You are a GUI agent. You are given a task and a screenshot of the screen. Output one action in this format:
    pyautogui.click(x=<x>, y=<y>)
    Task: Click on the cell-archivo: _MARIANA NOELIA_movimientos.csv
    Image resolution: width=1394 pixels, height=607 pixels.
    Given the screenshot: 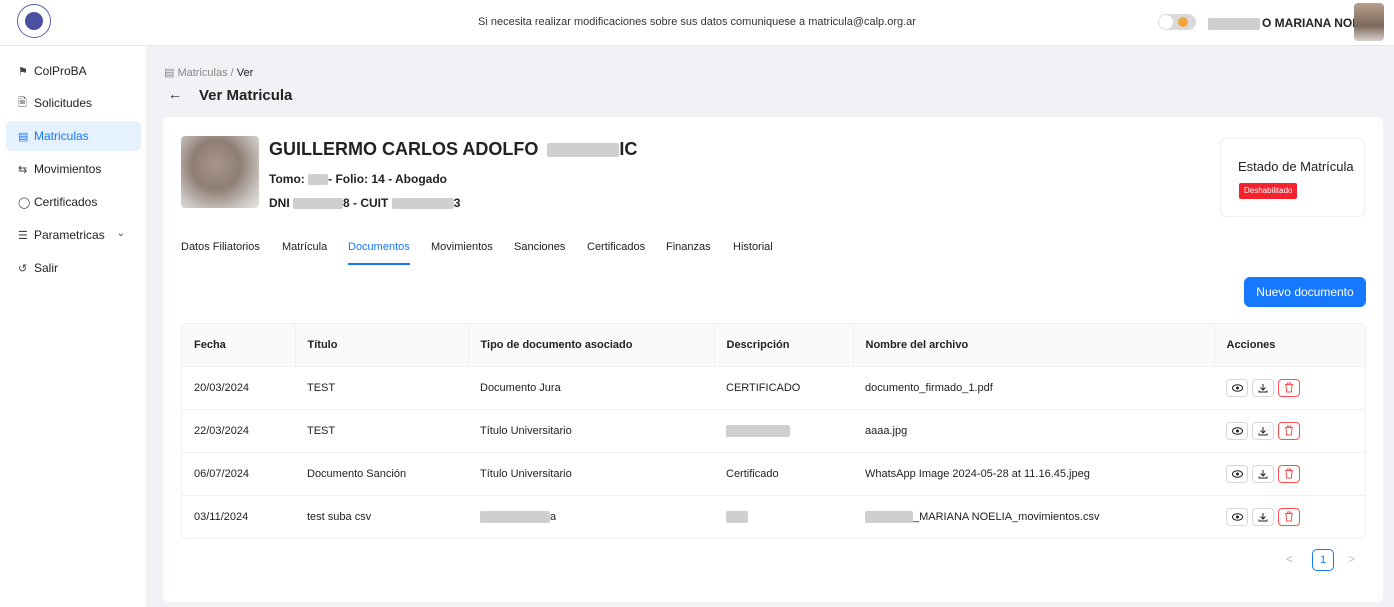 What is the action you would take?
    pyautogui.click(x=1033, y=516)
    